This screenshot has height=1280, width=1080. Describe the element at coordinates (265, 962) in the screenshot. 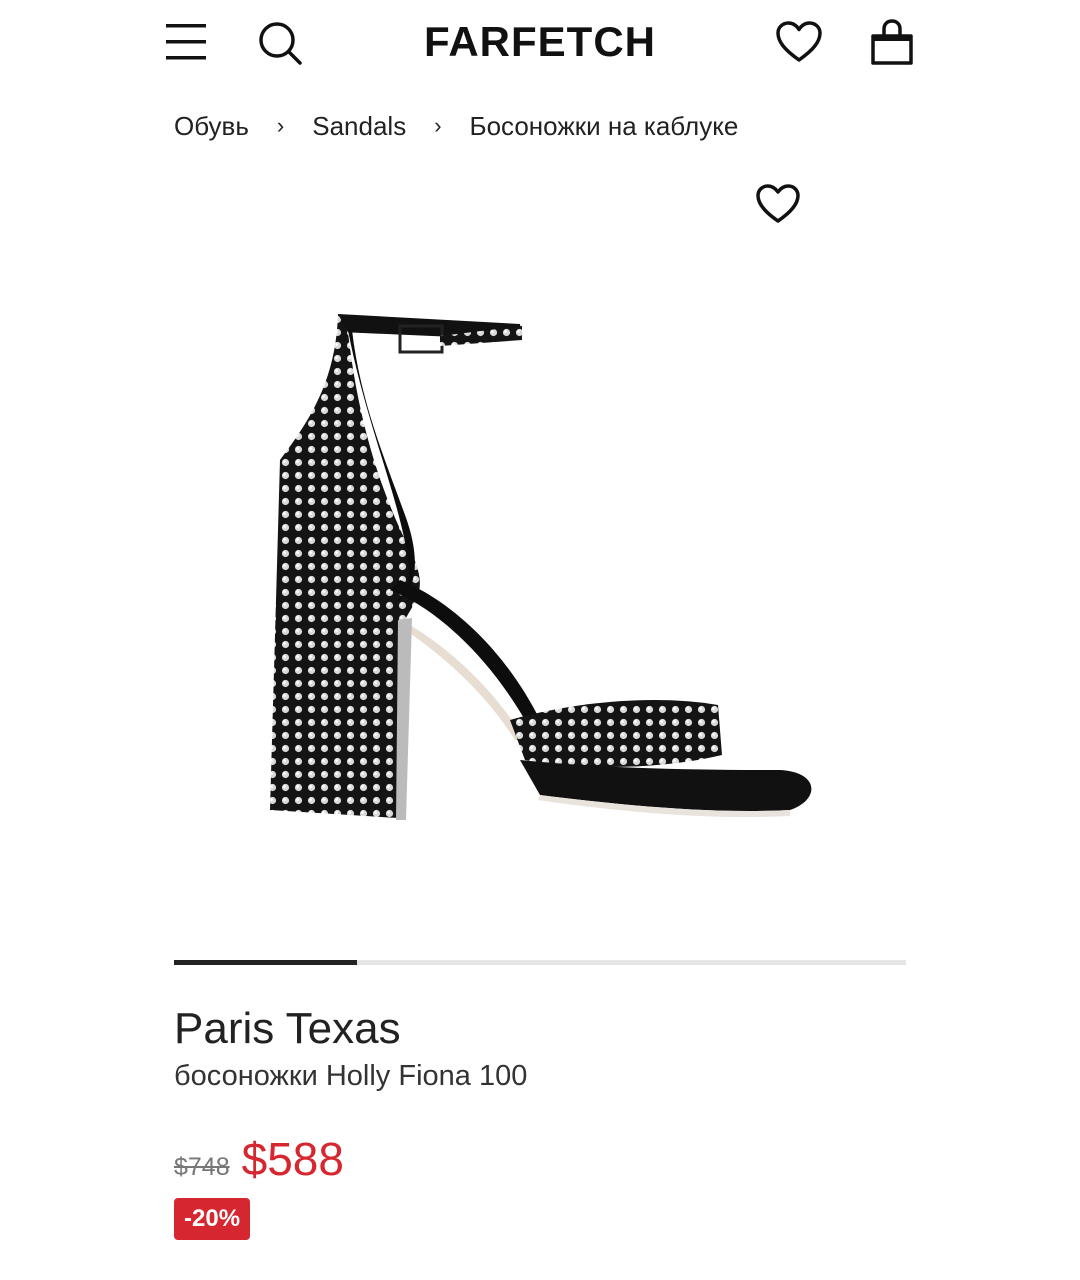

I see `gallery-progress-indicator` at that location.